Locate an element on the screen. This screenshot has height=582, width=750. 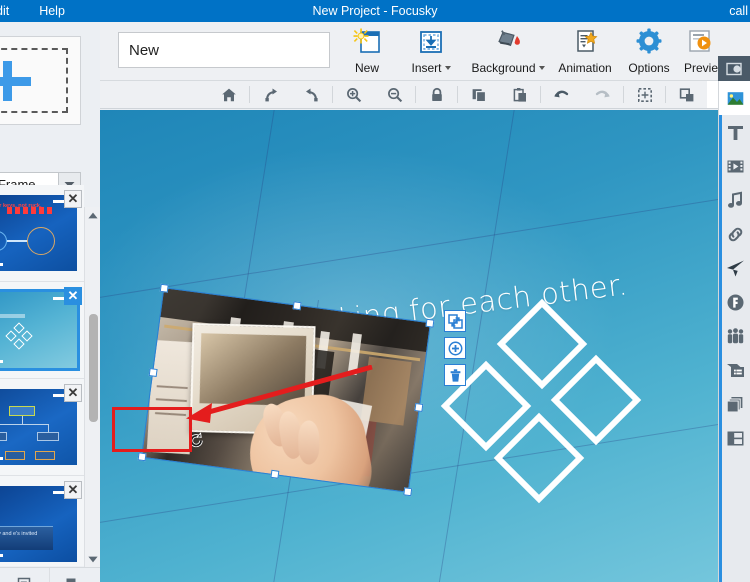
new-document-icon is located at coordinates (367, 41).